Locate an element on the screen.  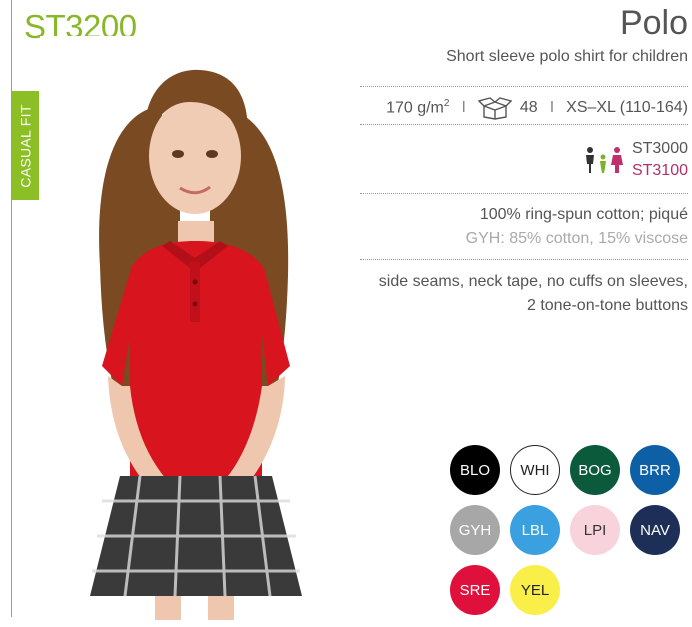
color-swatch-lpi: LPI is located at coordinates (595, 530).